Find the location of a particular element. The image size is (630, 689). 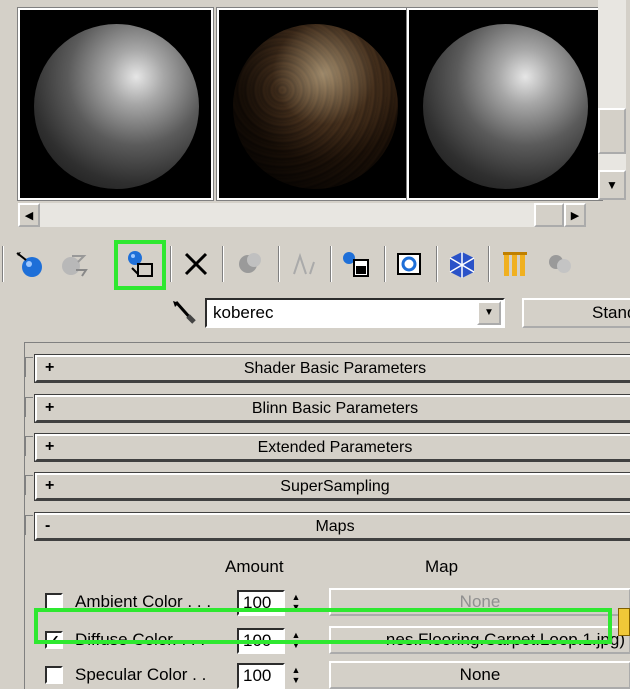

rollout-title: Blinn Basic Parameters is located at coordinates (335, 408).